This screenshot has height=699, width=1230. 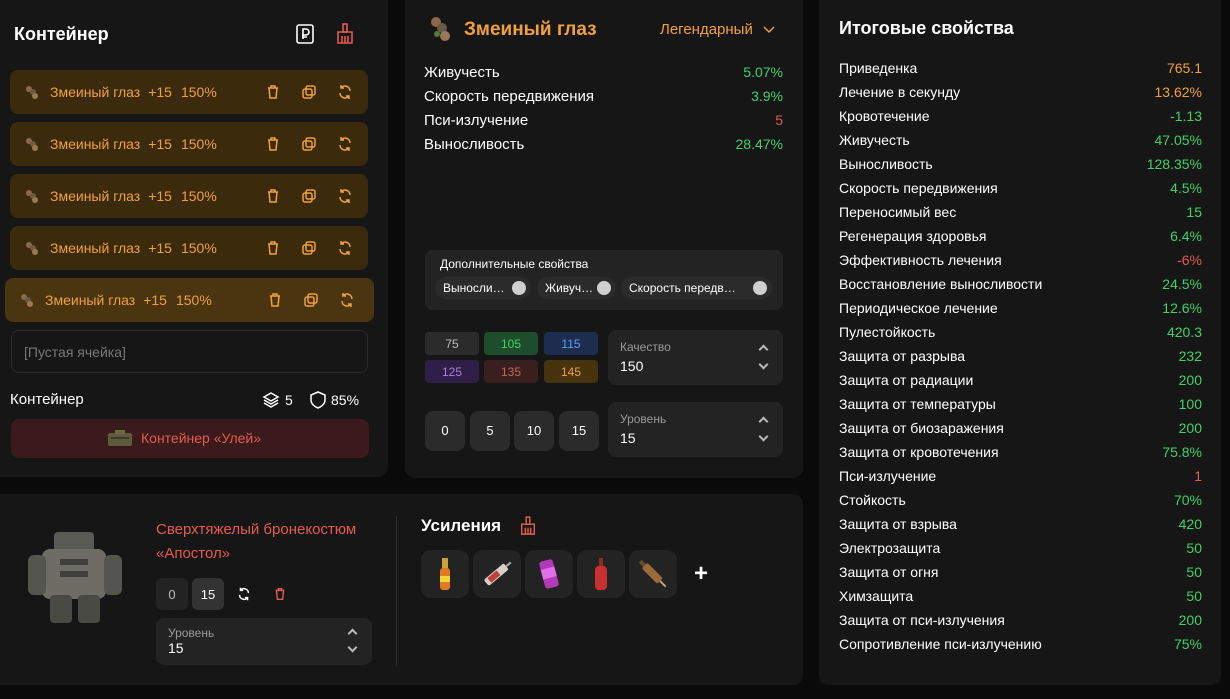 I want to click on quality-tile: 145, so click(x=571, y=371).